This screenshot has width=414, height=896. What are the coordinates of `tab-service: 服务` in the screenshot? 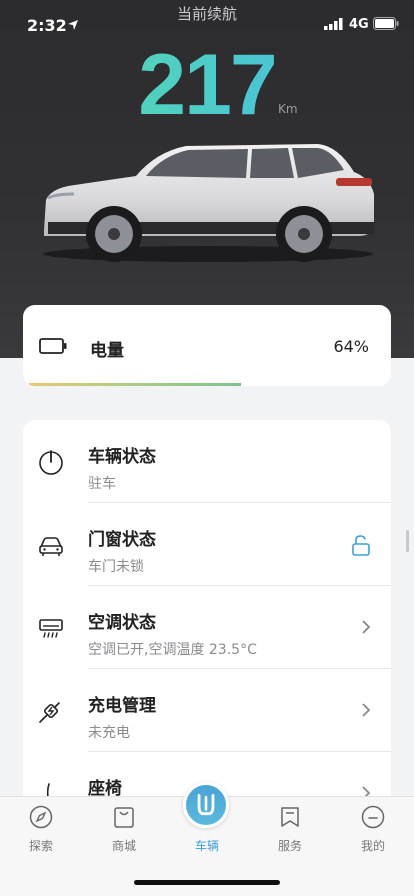 It's located at (290, 832).